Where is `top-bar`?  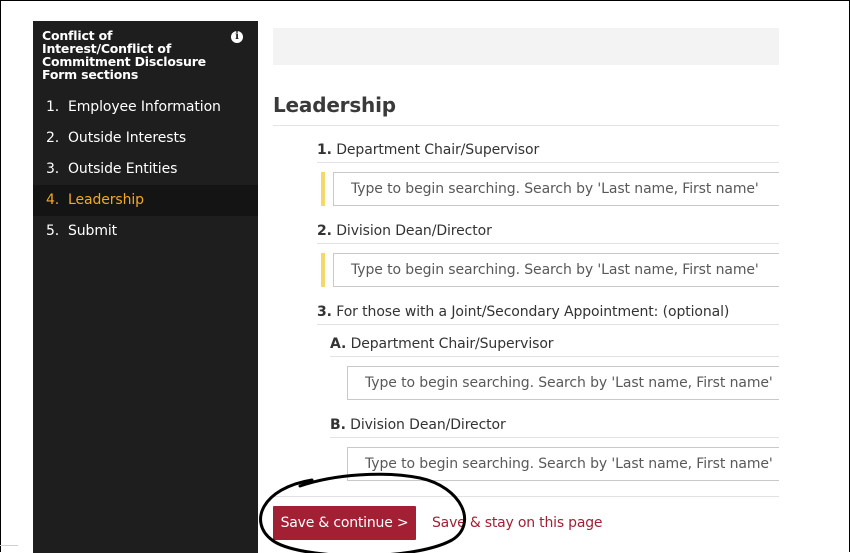 top-bar is located at coordinates (526, 46).